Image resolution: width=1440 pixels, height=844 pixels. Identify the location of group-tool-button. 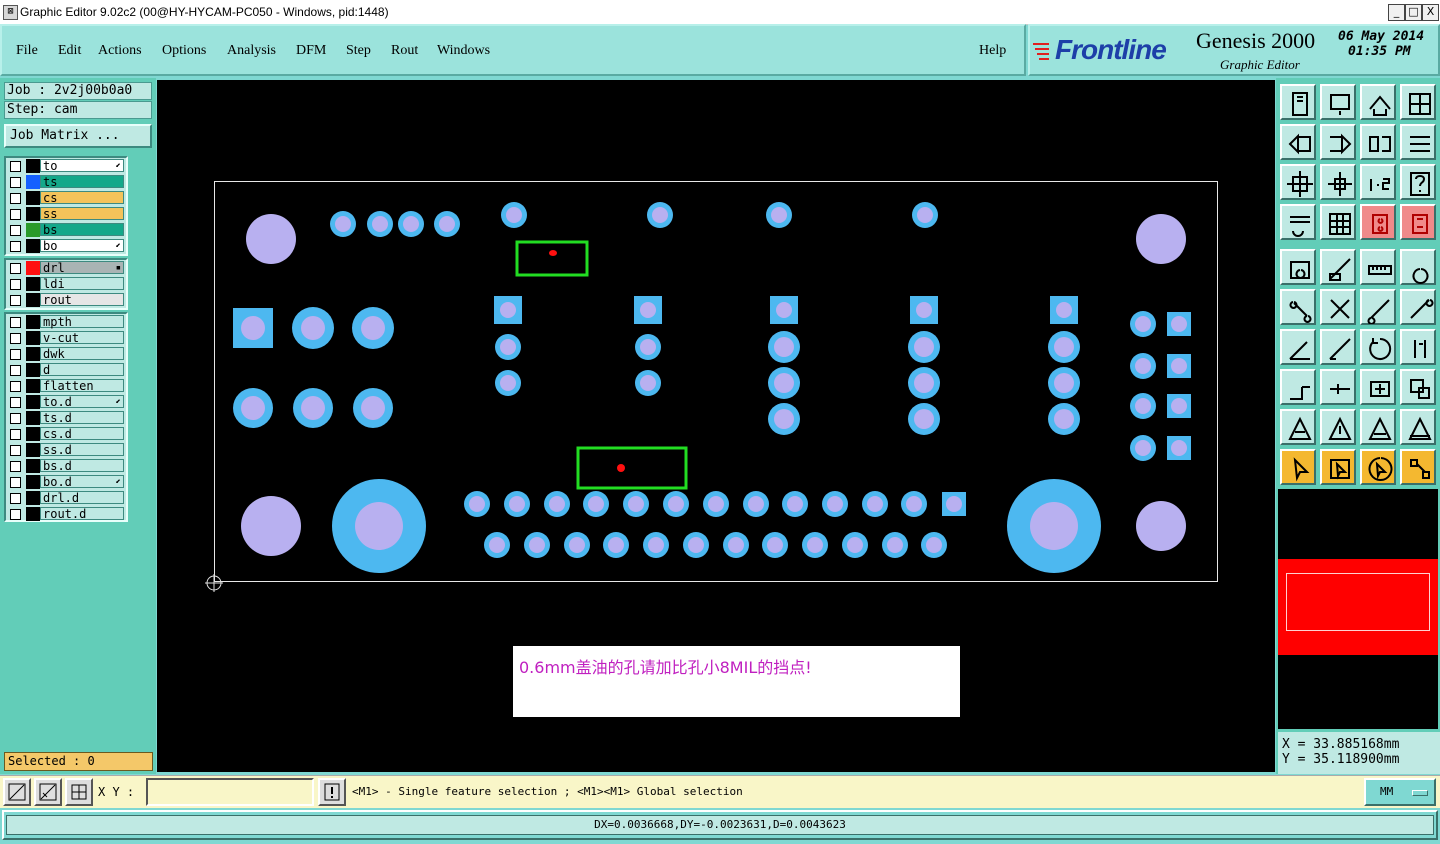
(1418, 387).